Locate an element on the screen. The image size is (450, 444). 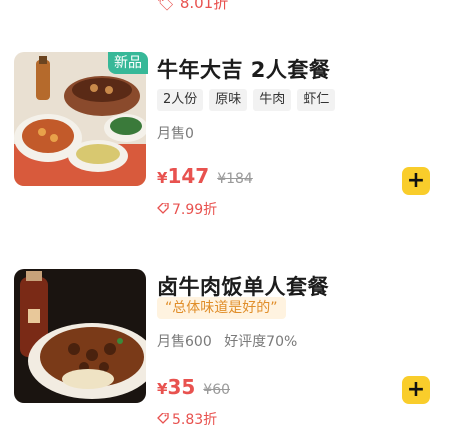
dish-photo is located at coordinates (80, 336).